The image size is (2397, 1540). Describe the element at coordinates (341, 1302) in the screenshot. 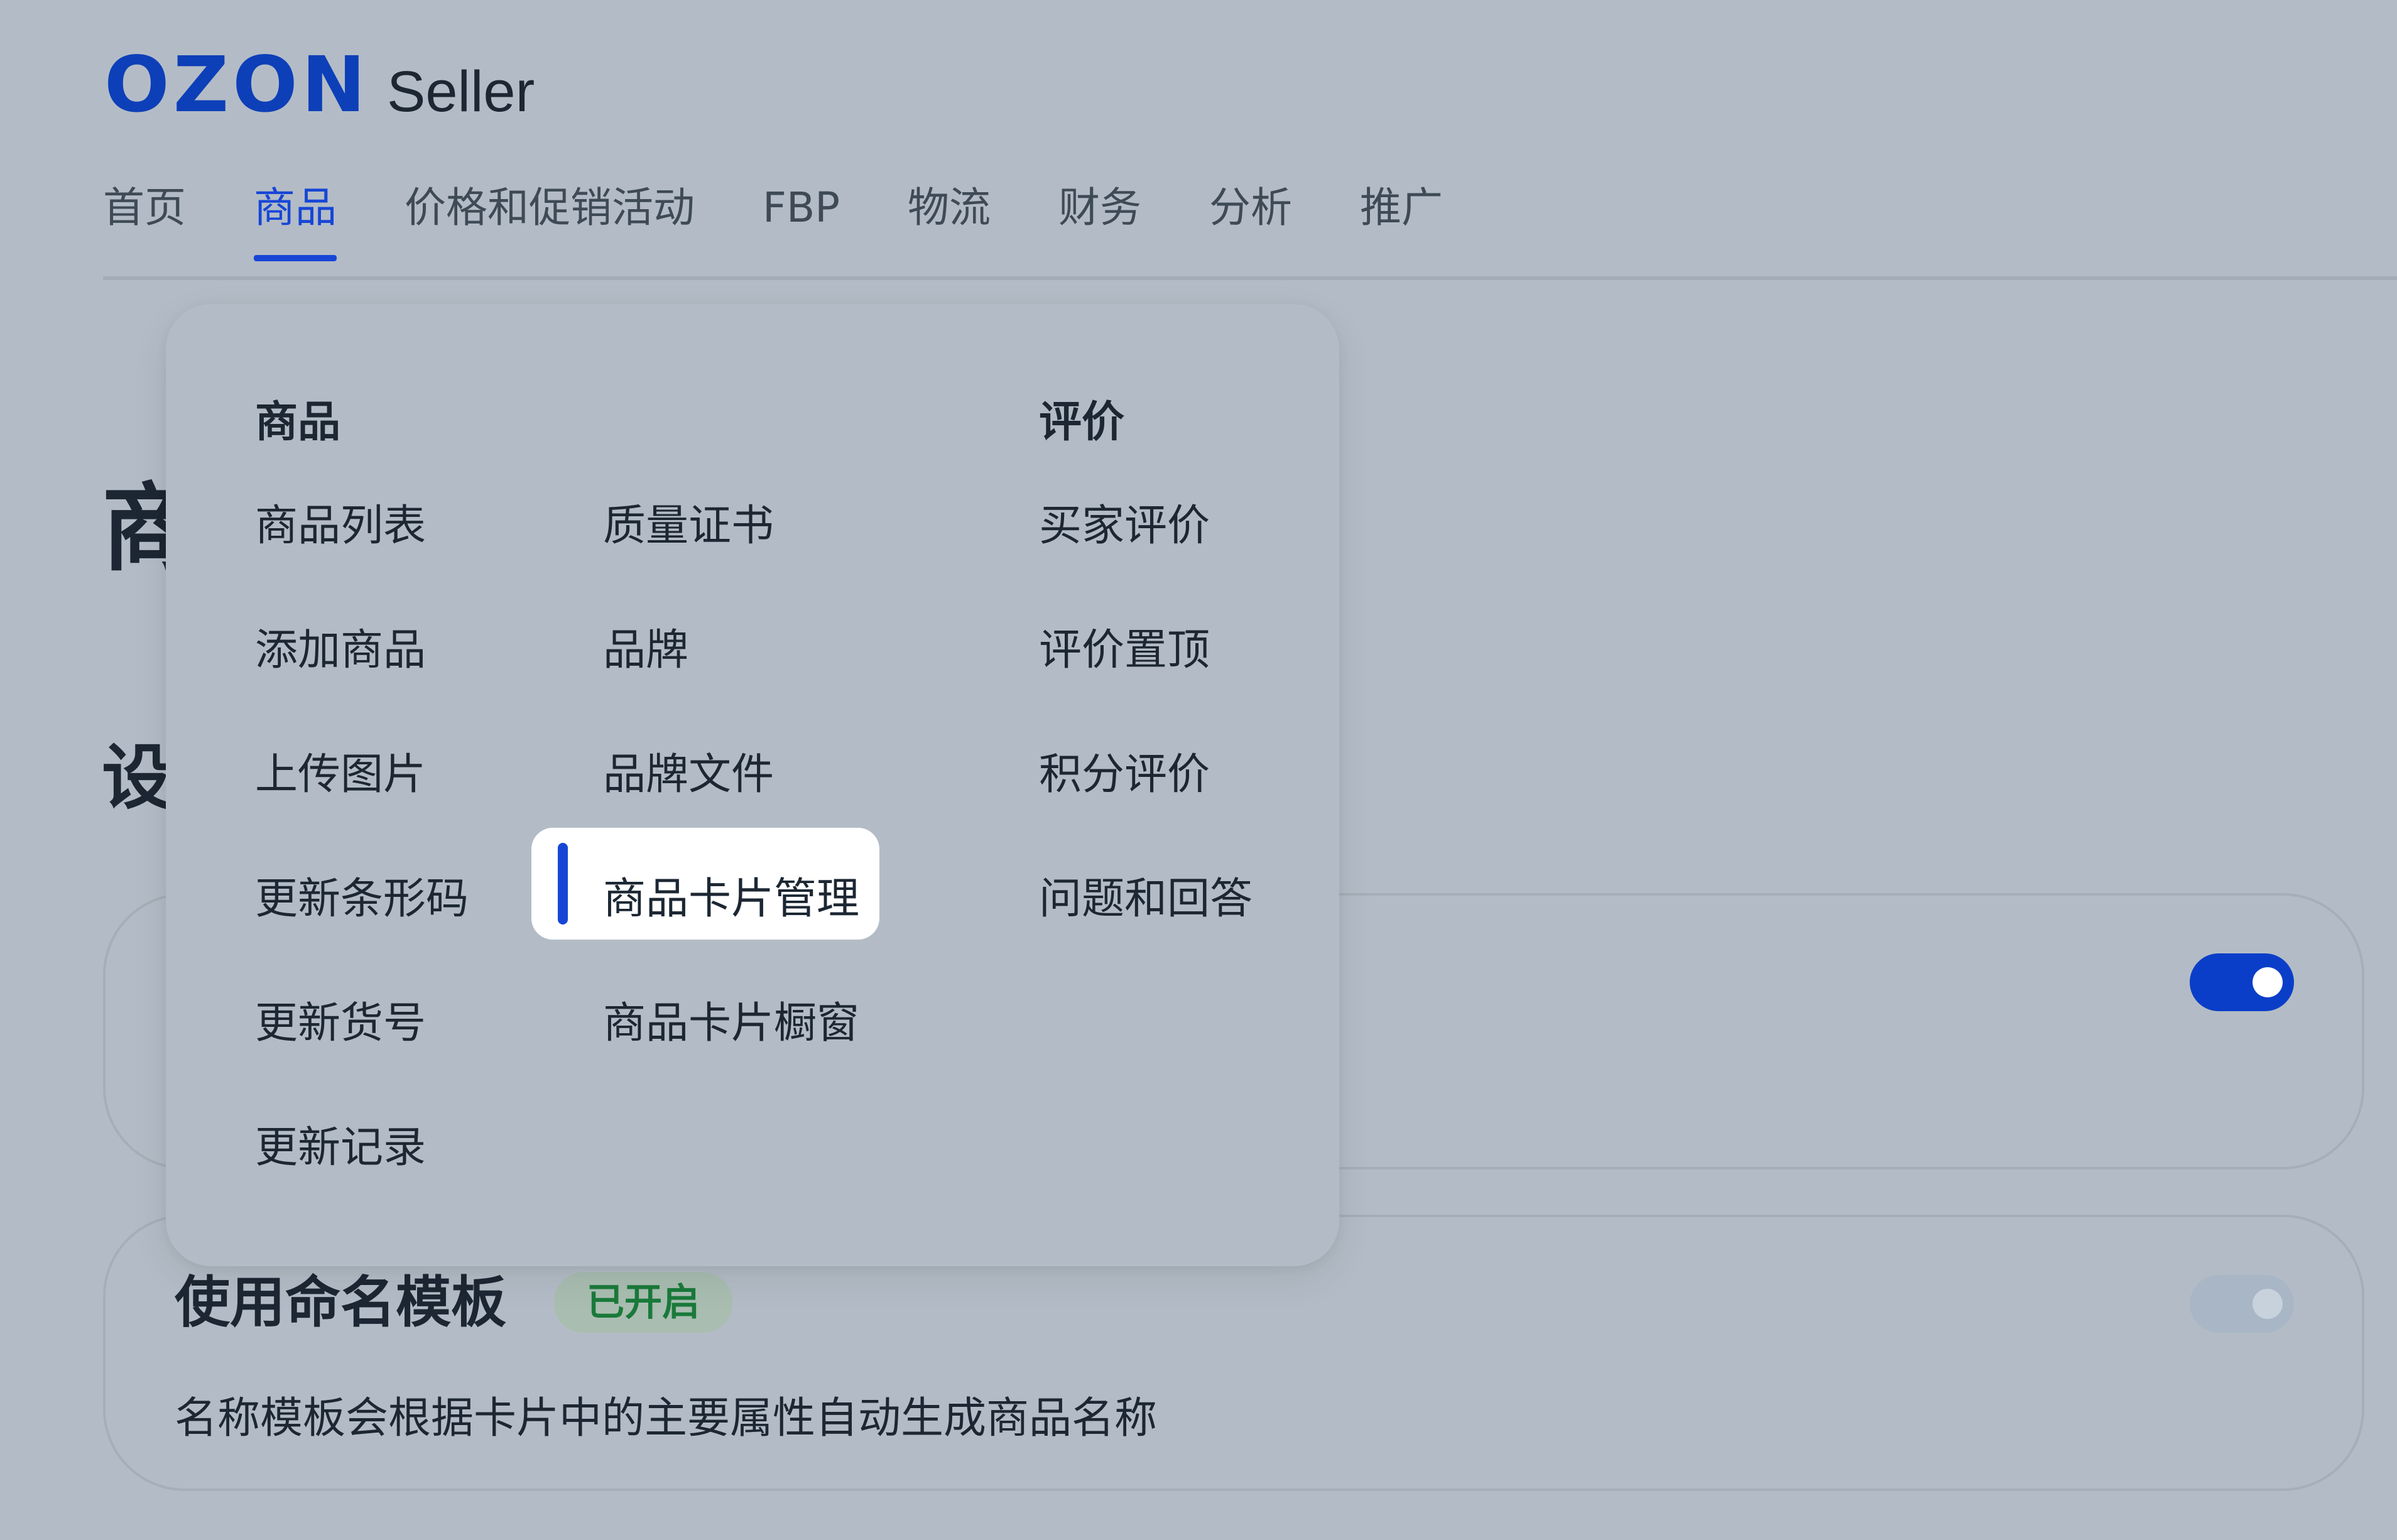

I see `name-template-title: 使用命名模板` at that location.